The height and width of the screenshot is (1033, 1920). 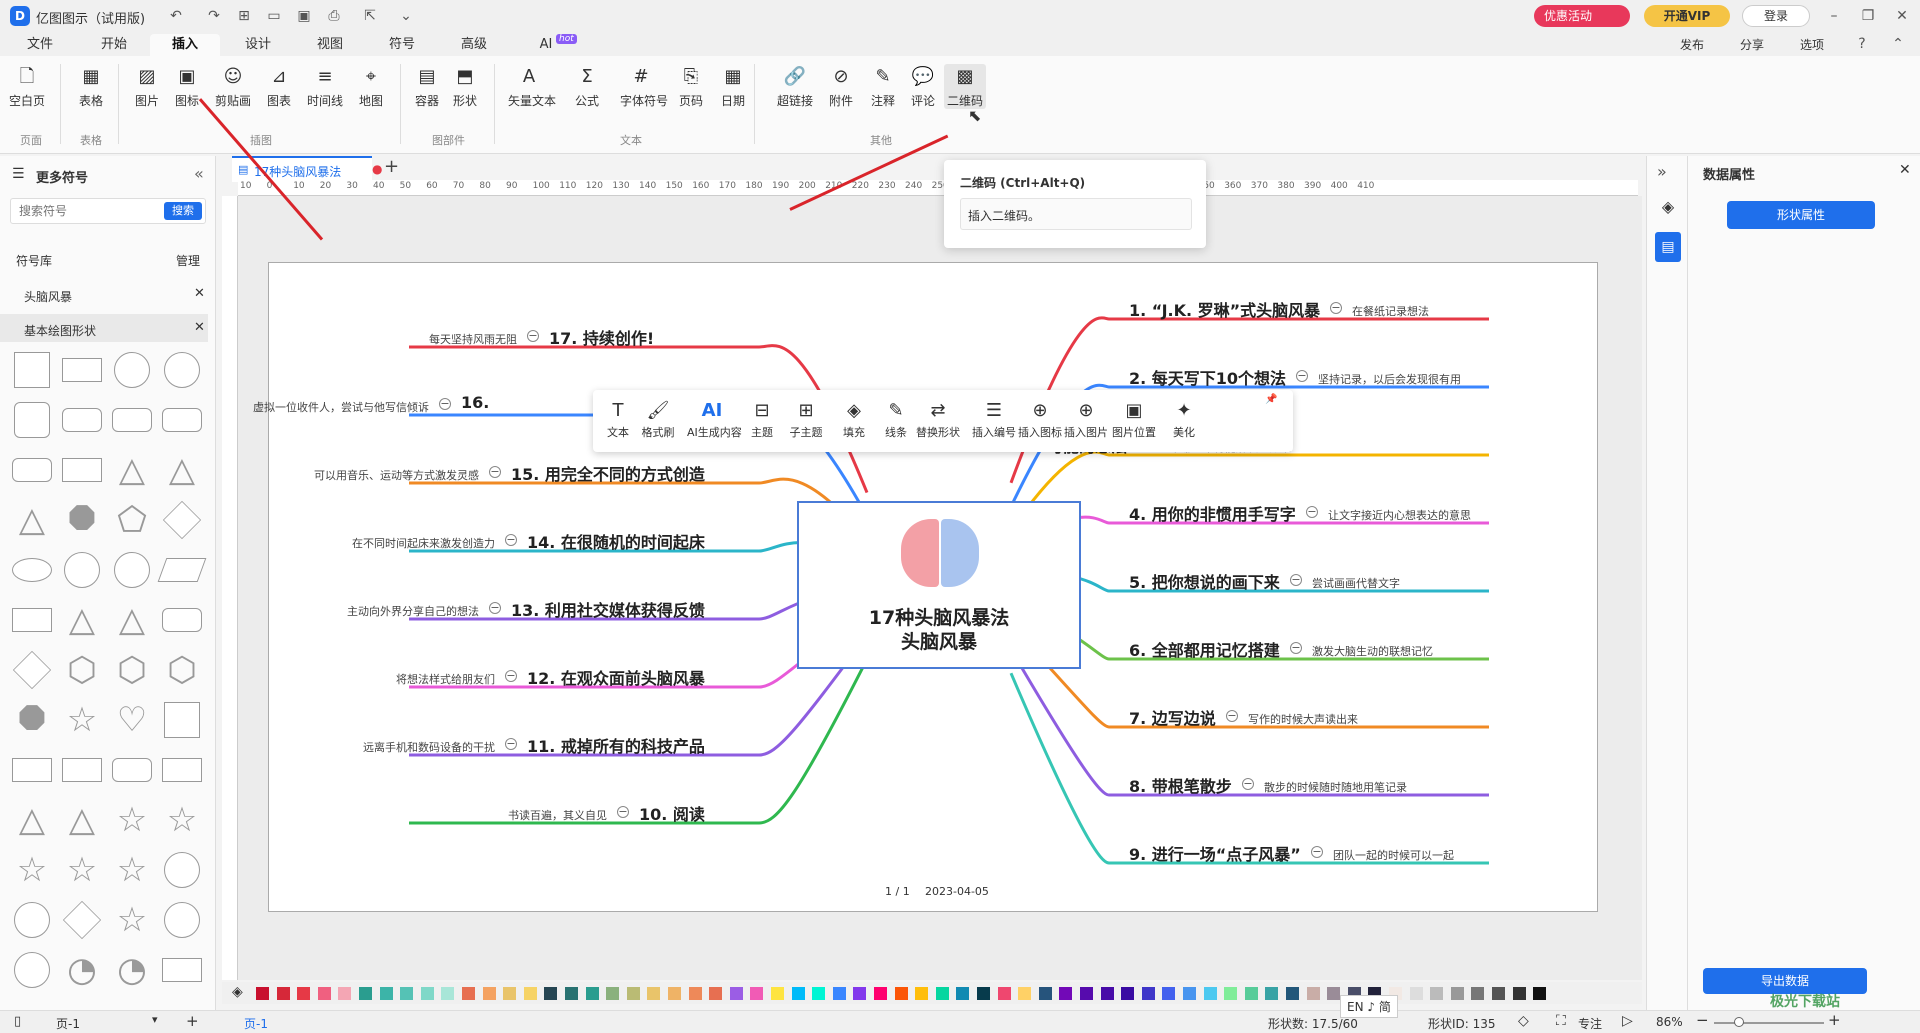 I want to click on play-icon: ▷, so click(x=1627, y=1021).